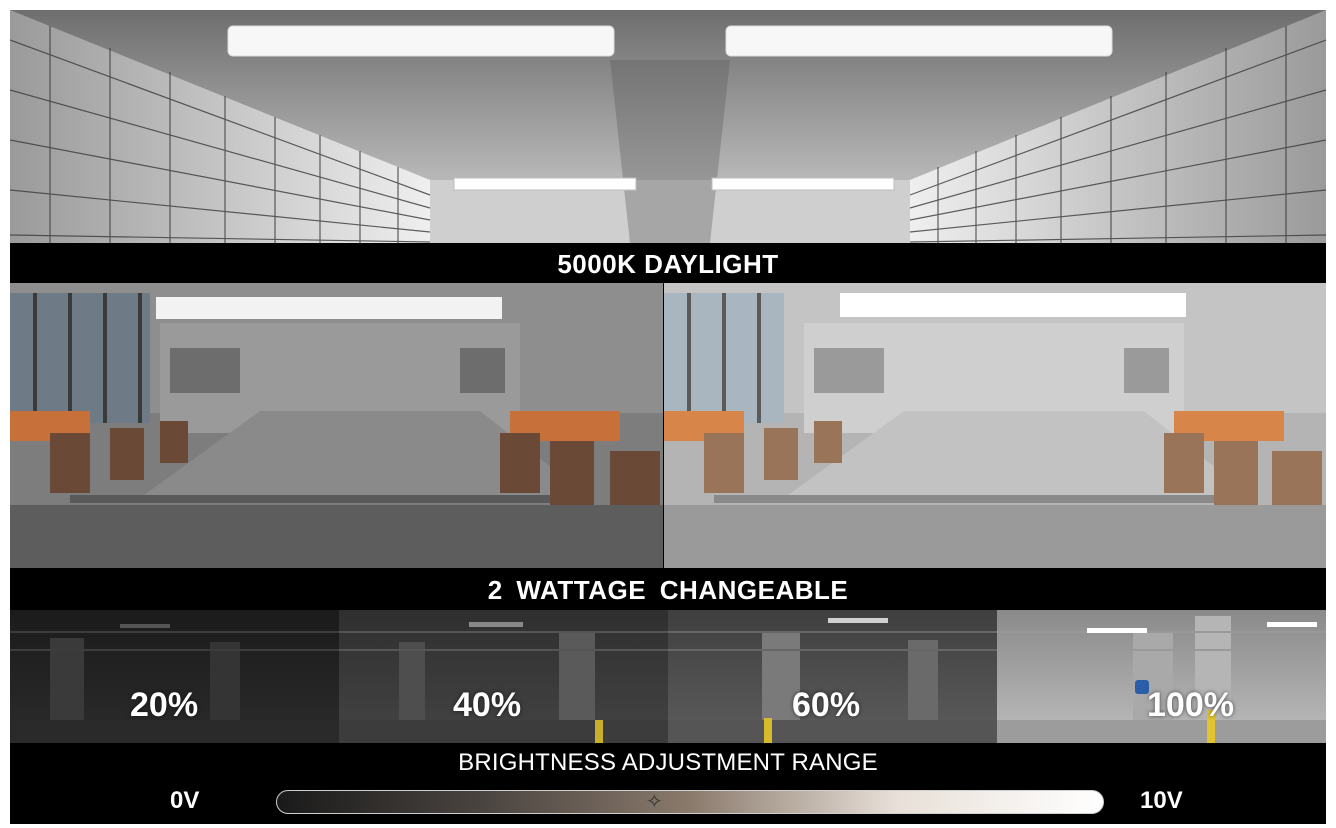 The width and height of the screenshot is (1336, 828). Describe the element at coordinates (1161, 676) in the screenshot. I see `brightness-panel-100: 100%` at that location.